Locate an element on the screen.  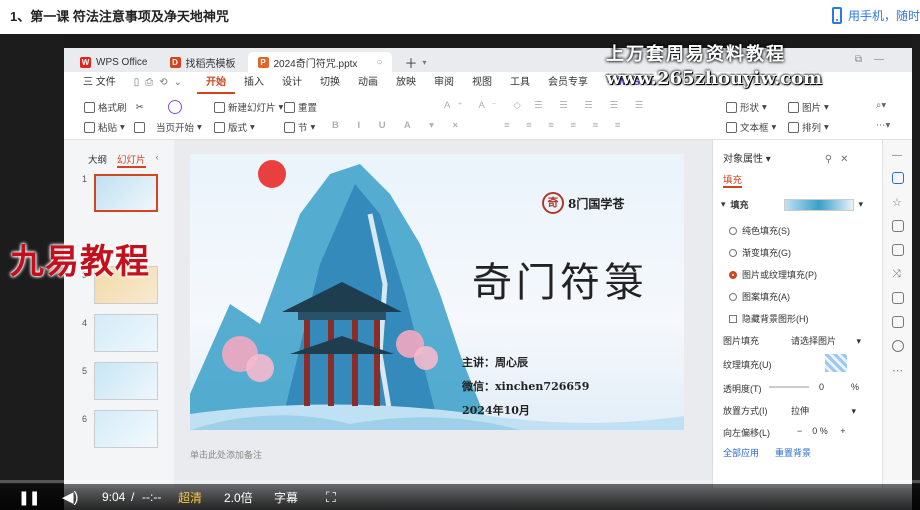
close-icon: ✕ is located at coordinates (844, 159).